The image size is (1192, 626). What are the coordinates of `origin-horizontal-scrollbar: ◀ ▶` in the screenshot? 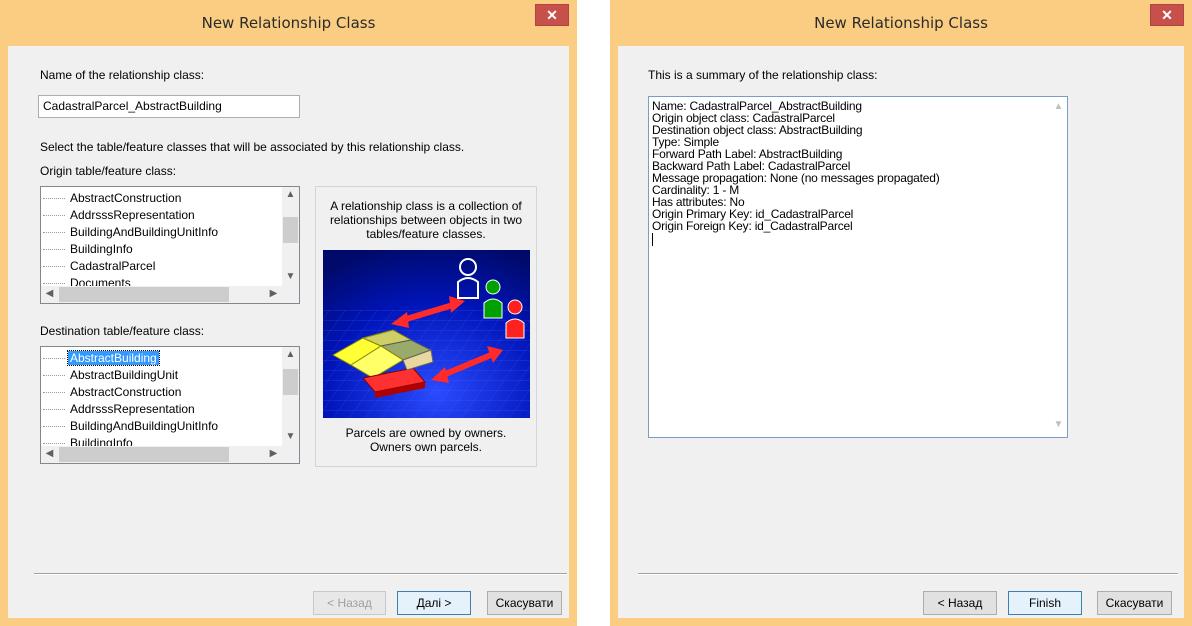 It's located at (161, 294).